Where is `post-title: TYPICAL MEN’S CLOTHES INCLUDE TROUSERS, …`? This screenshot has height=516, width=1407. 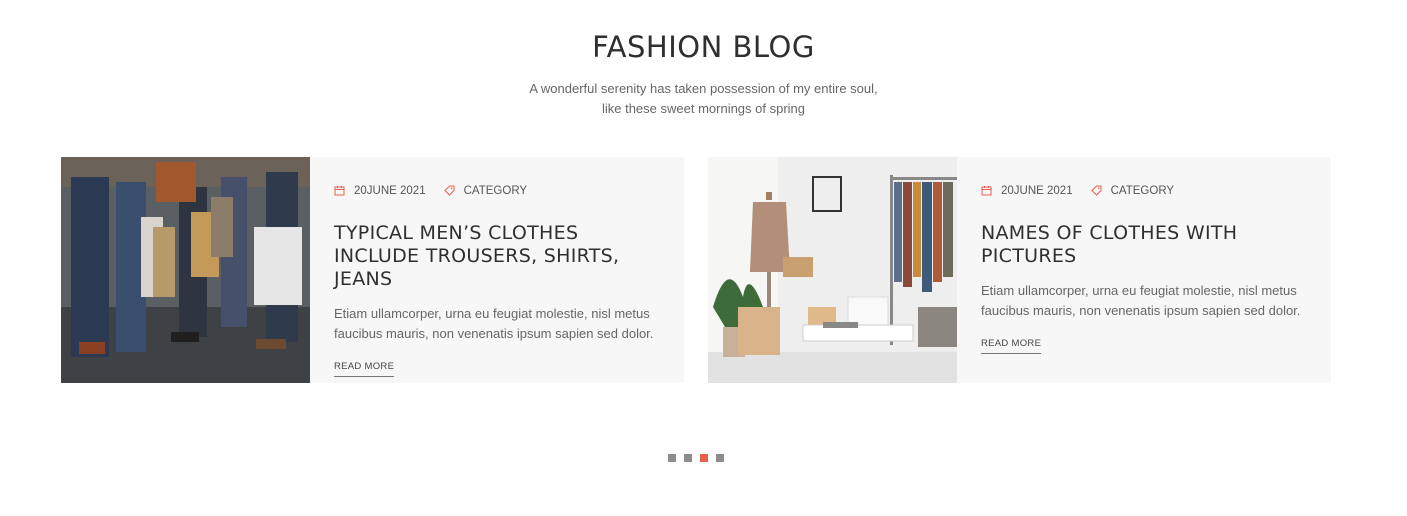 post-title: TYPICAL MEN’S CLOTHES INCLUDE TROUSERS, … is located at coordinates (497, 256).